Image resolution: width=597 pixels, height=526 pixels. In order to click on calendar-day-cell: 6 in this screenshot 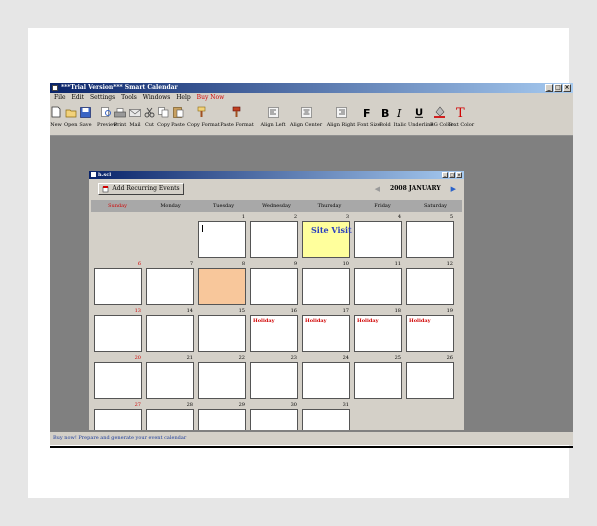, I will do `click(117, 283)`.